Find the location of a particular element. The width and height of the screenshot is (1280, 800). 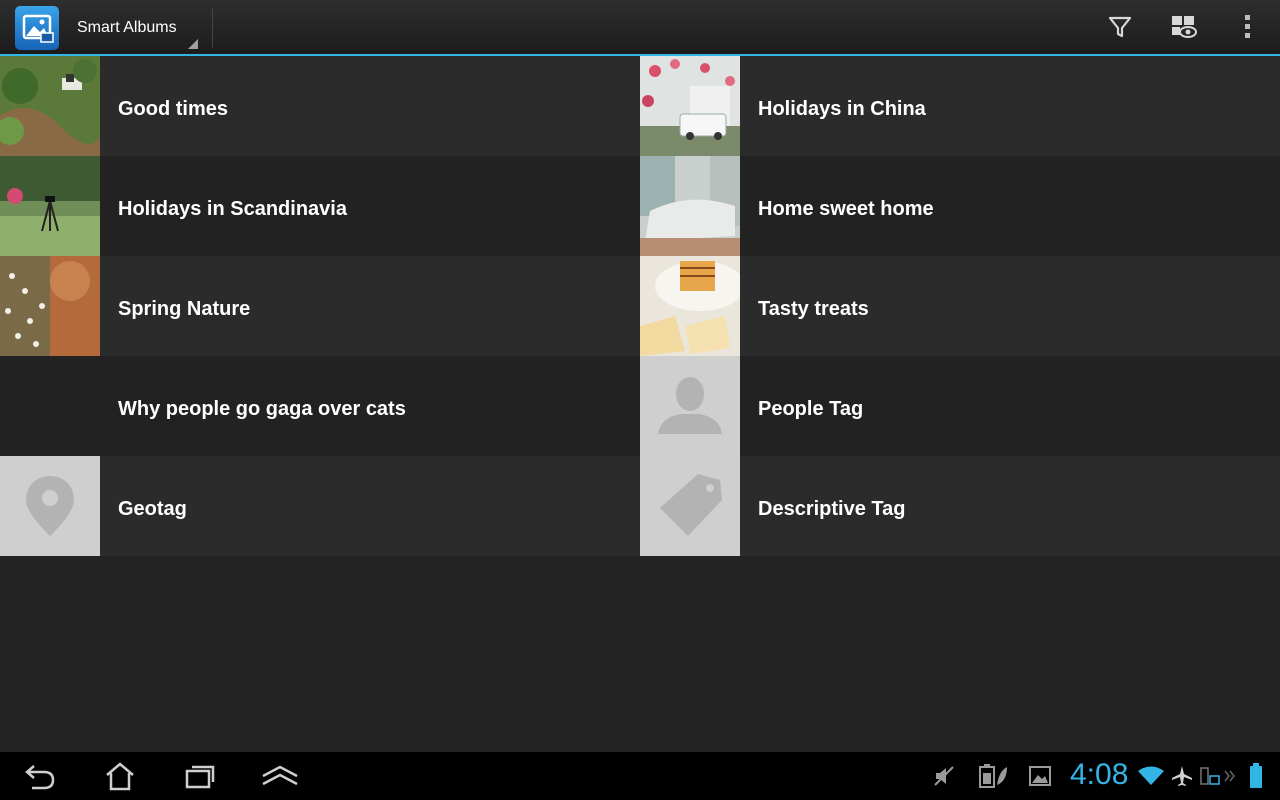

album-label: Holidays in China is located at coordinates (842, 109).